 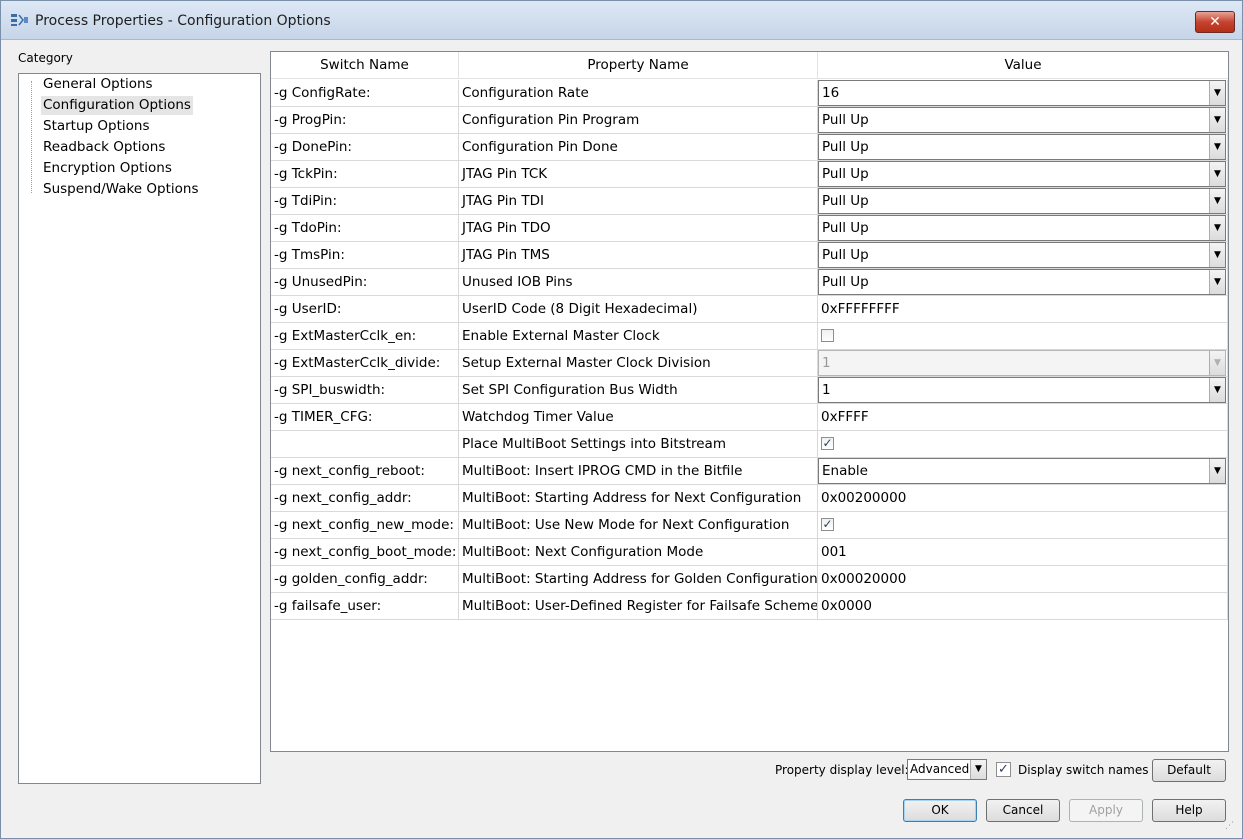 What do you see at coordinates (749, 417) in the screenshot?
I see `table-row: -g TIMER_CFG: Watchdog Timer Value 0xFFFF` at bounding box center [749, 417].